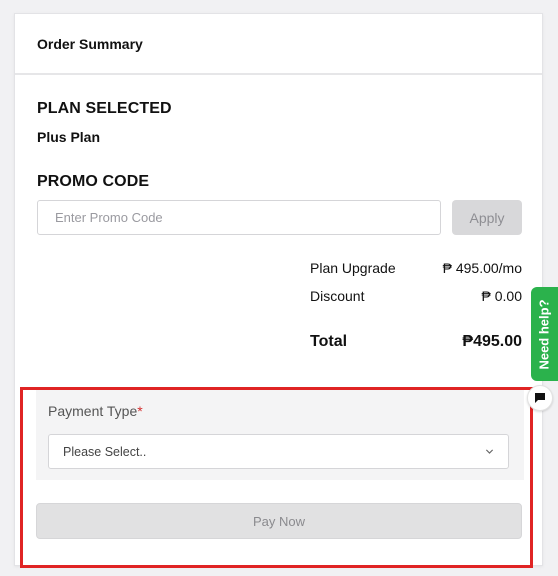 This screenshot has height=576, width=558. Describe the element at coordinates (501, 296) in the screenshot. I see `summary-value: ₱ 0.00` at that location.